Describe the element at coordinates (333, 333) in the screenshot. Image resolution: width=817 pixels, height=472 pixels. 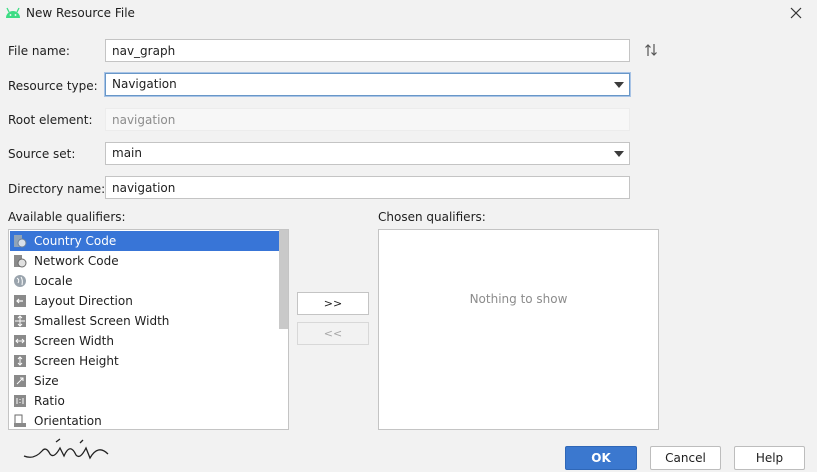
I see `remove-qualifier-button: <<` at that location.